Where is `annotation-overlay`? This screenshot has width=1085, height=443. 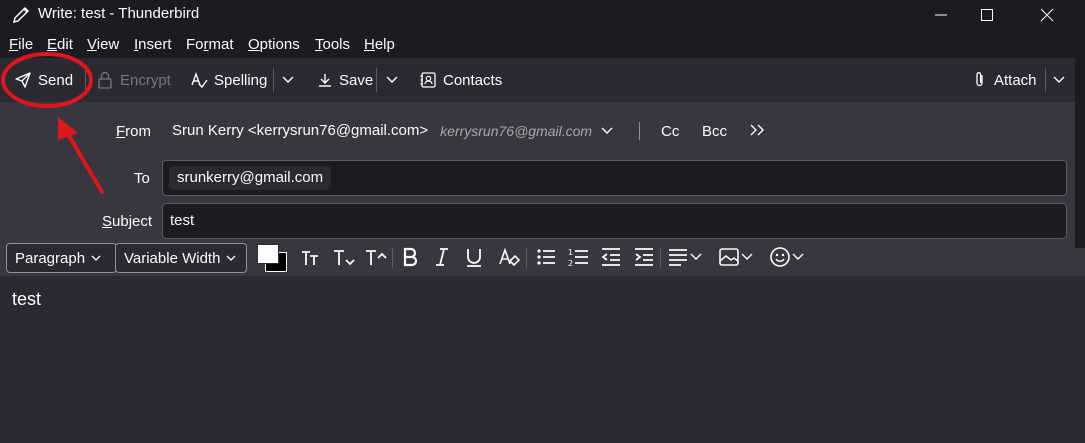 annotation-overlay is located at coordinates (52, 123).